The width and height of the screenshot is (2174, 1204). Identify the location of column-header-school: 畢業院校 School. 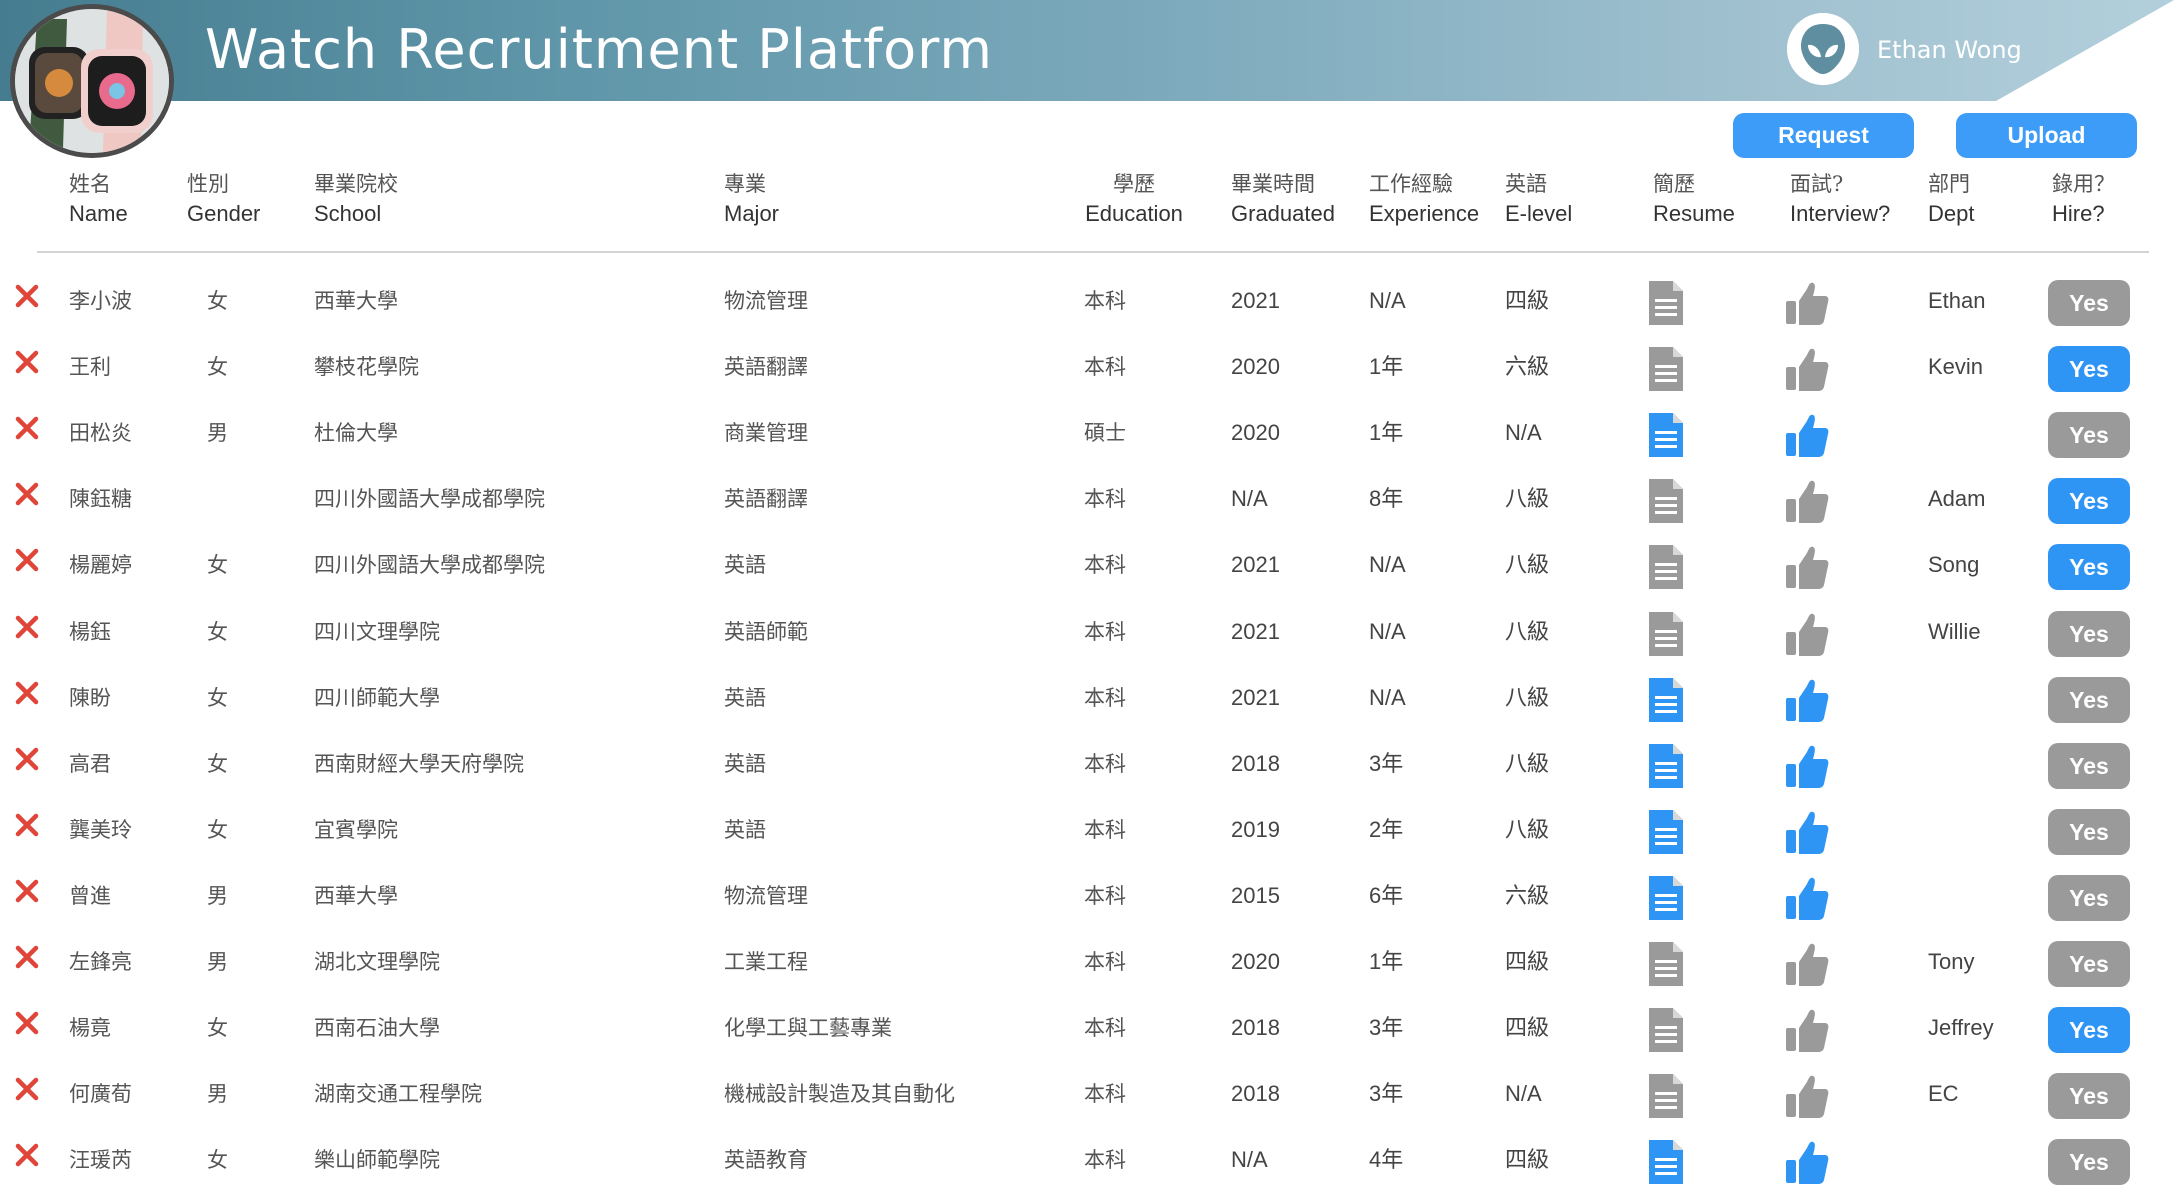
(356, 199).